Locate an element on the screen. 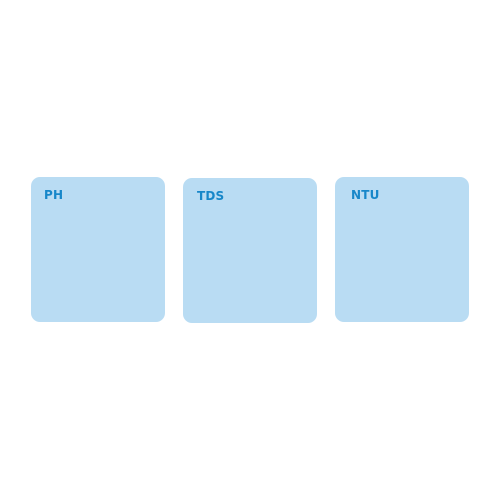 The height and width of the screenshot is (500, 500). ntu-sensor-card: NTU is located at coordinates (402, 249).